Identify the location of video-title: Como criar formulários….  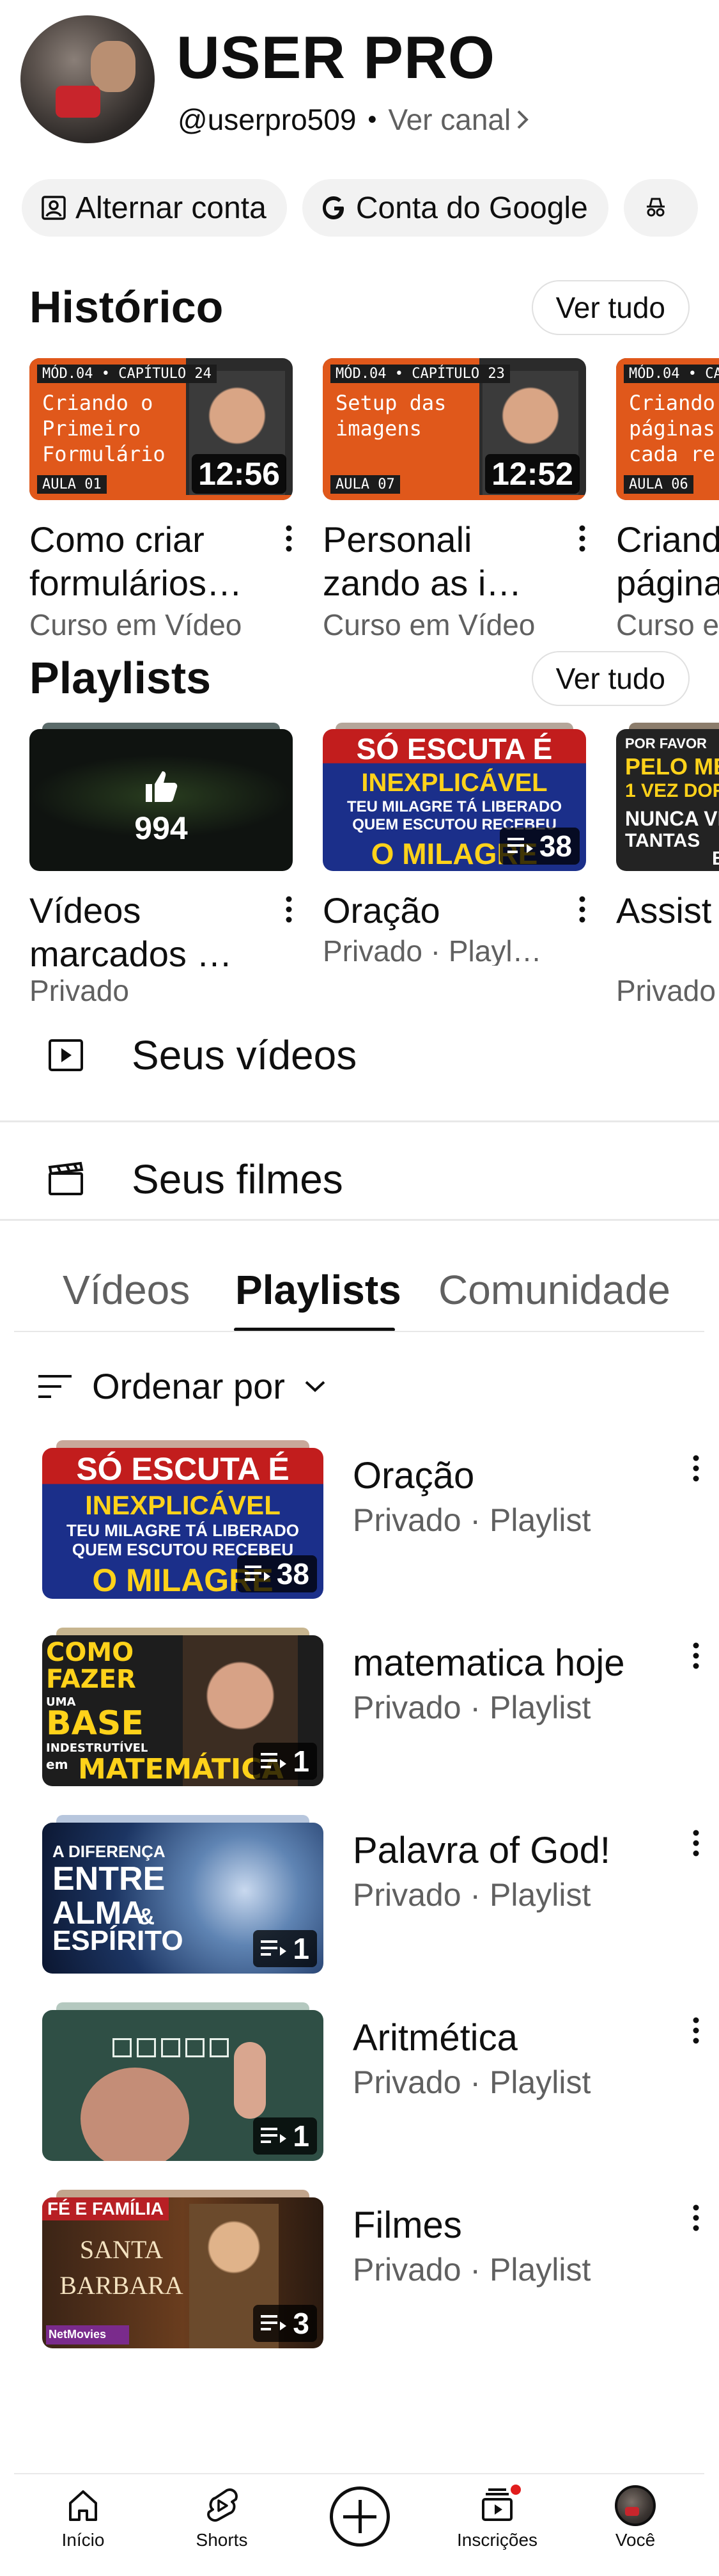
(144, 561).